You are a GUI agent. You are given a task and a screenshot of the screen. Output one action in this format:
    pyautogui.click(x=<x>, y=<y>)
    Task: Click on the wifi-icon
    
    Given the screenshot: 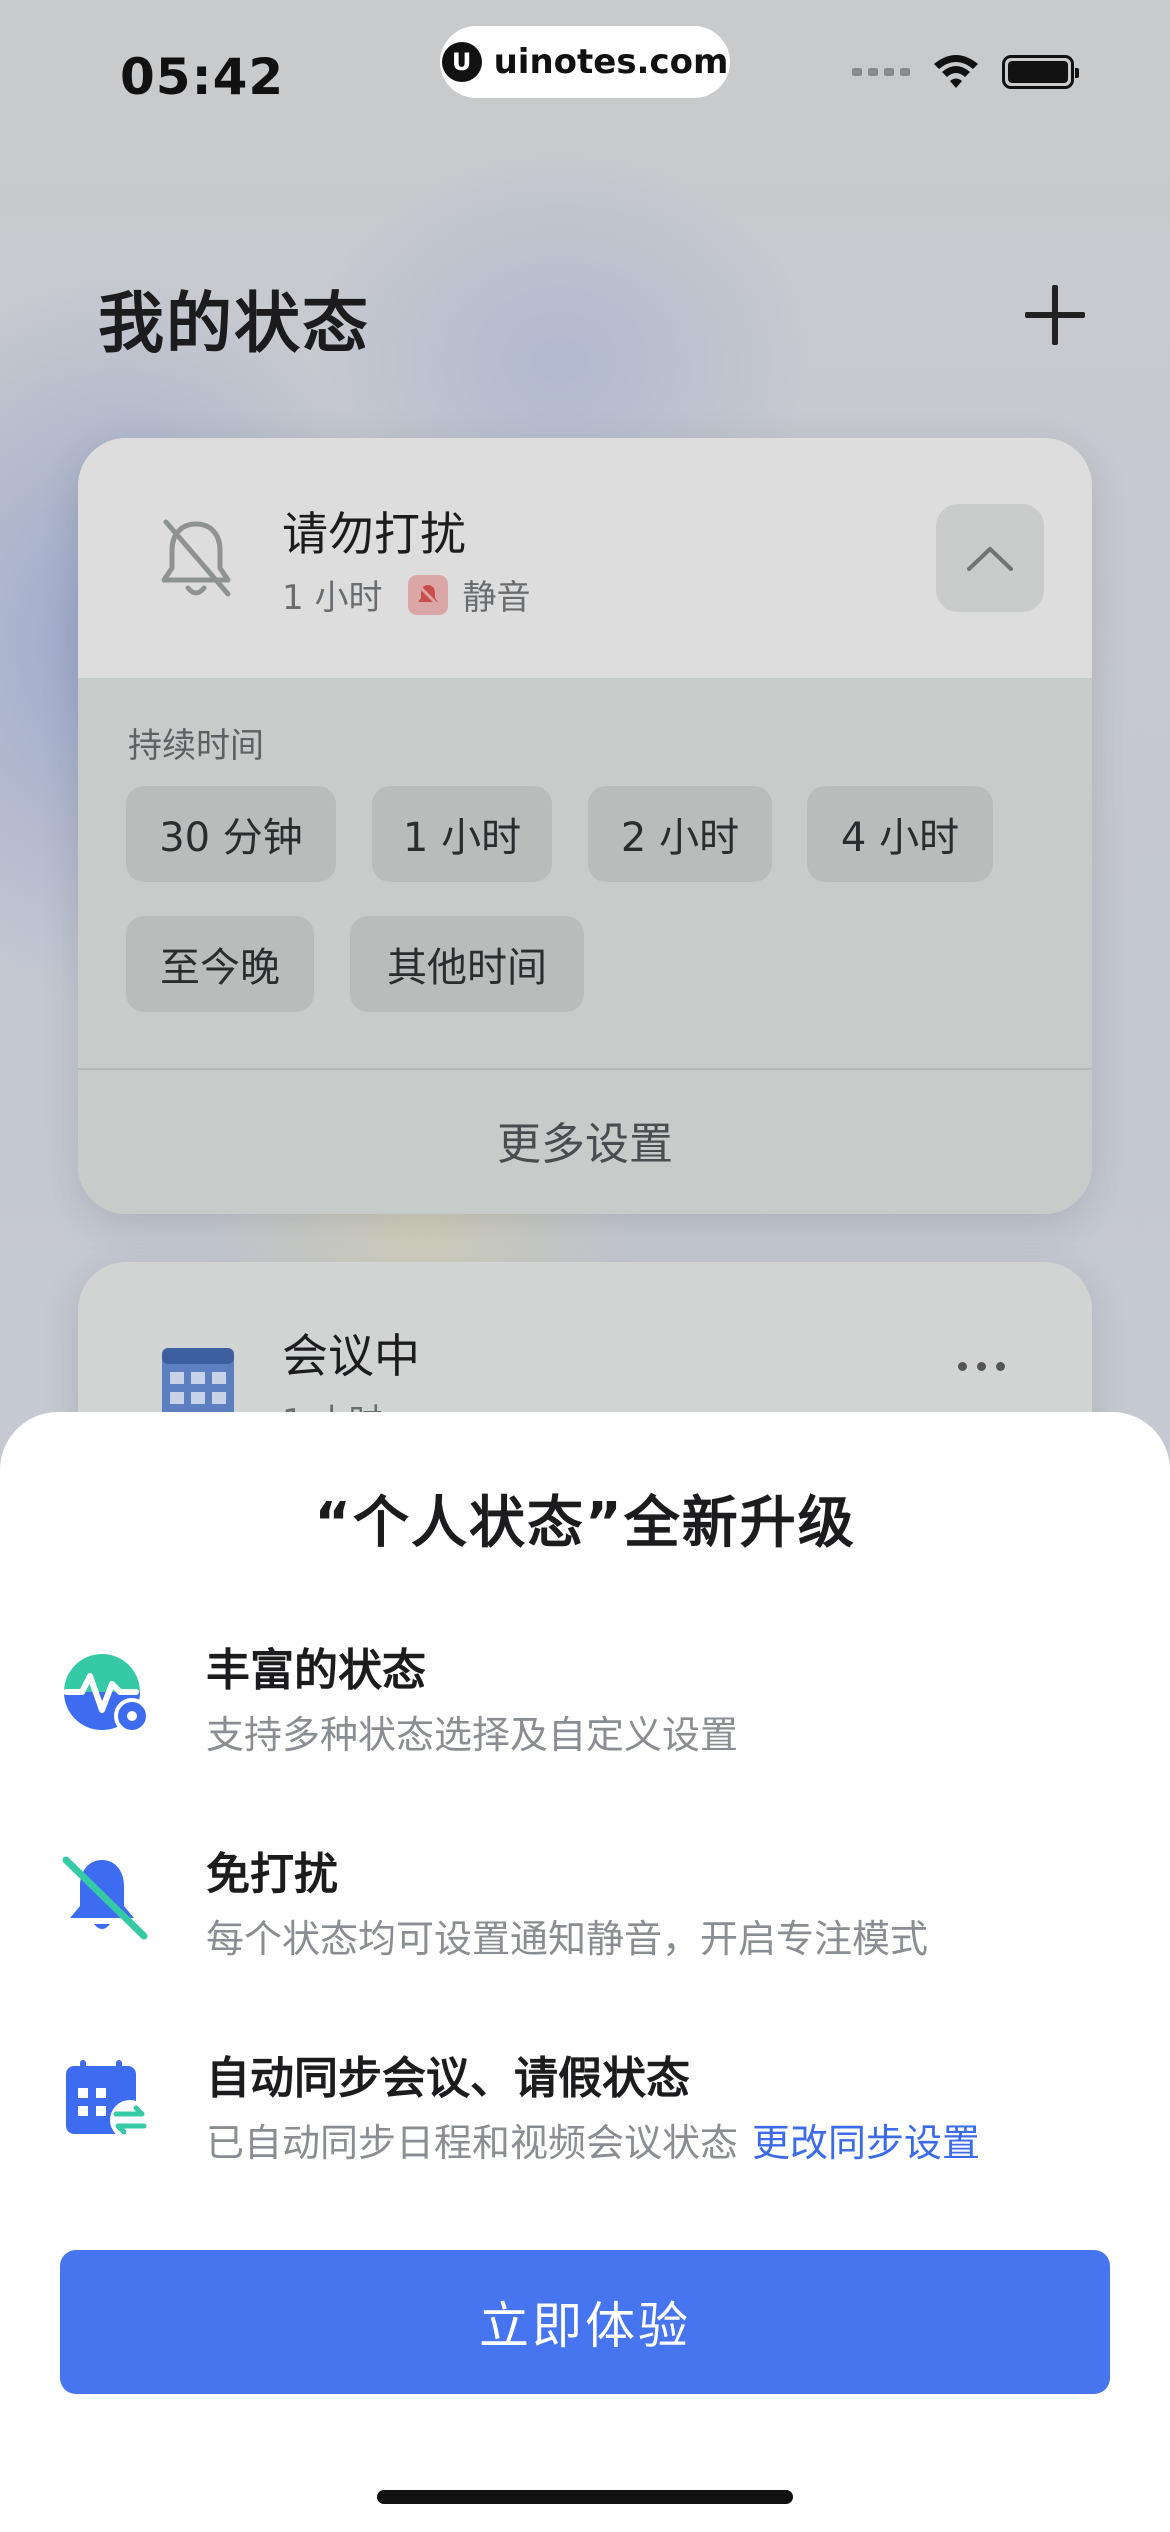 What is the action you would take?
    pyautogui.click(x=956, y=71)
    